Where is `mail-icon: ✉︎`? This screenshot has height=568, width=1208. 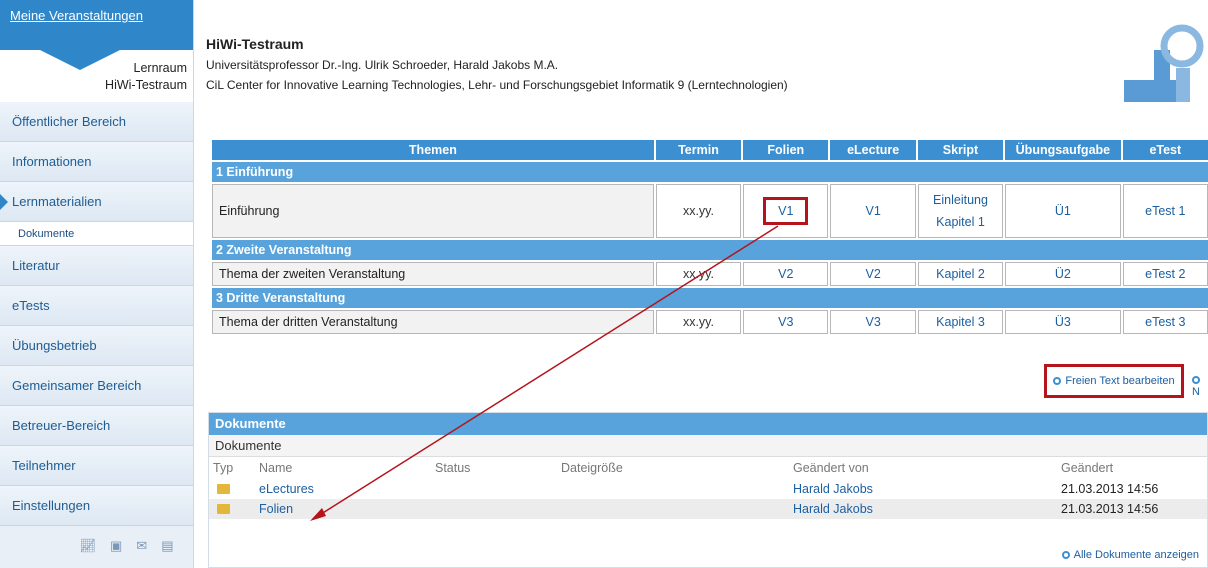 mail-icon: ✉︎ is located at coordinates (141, 546).